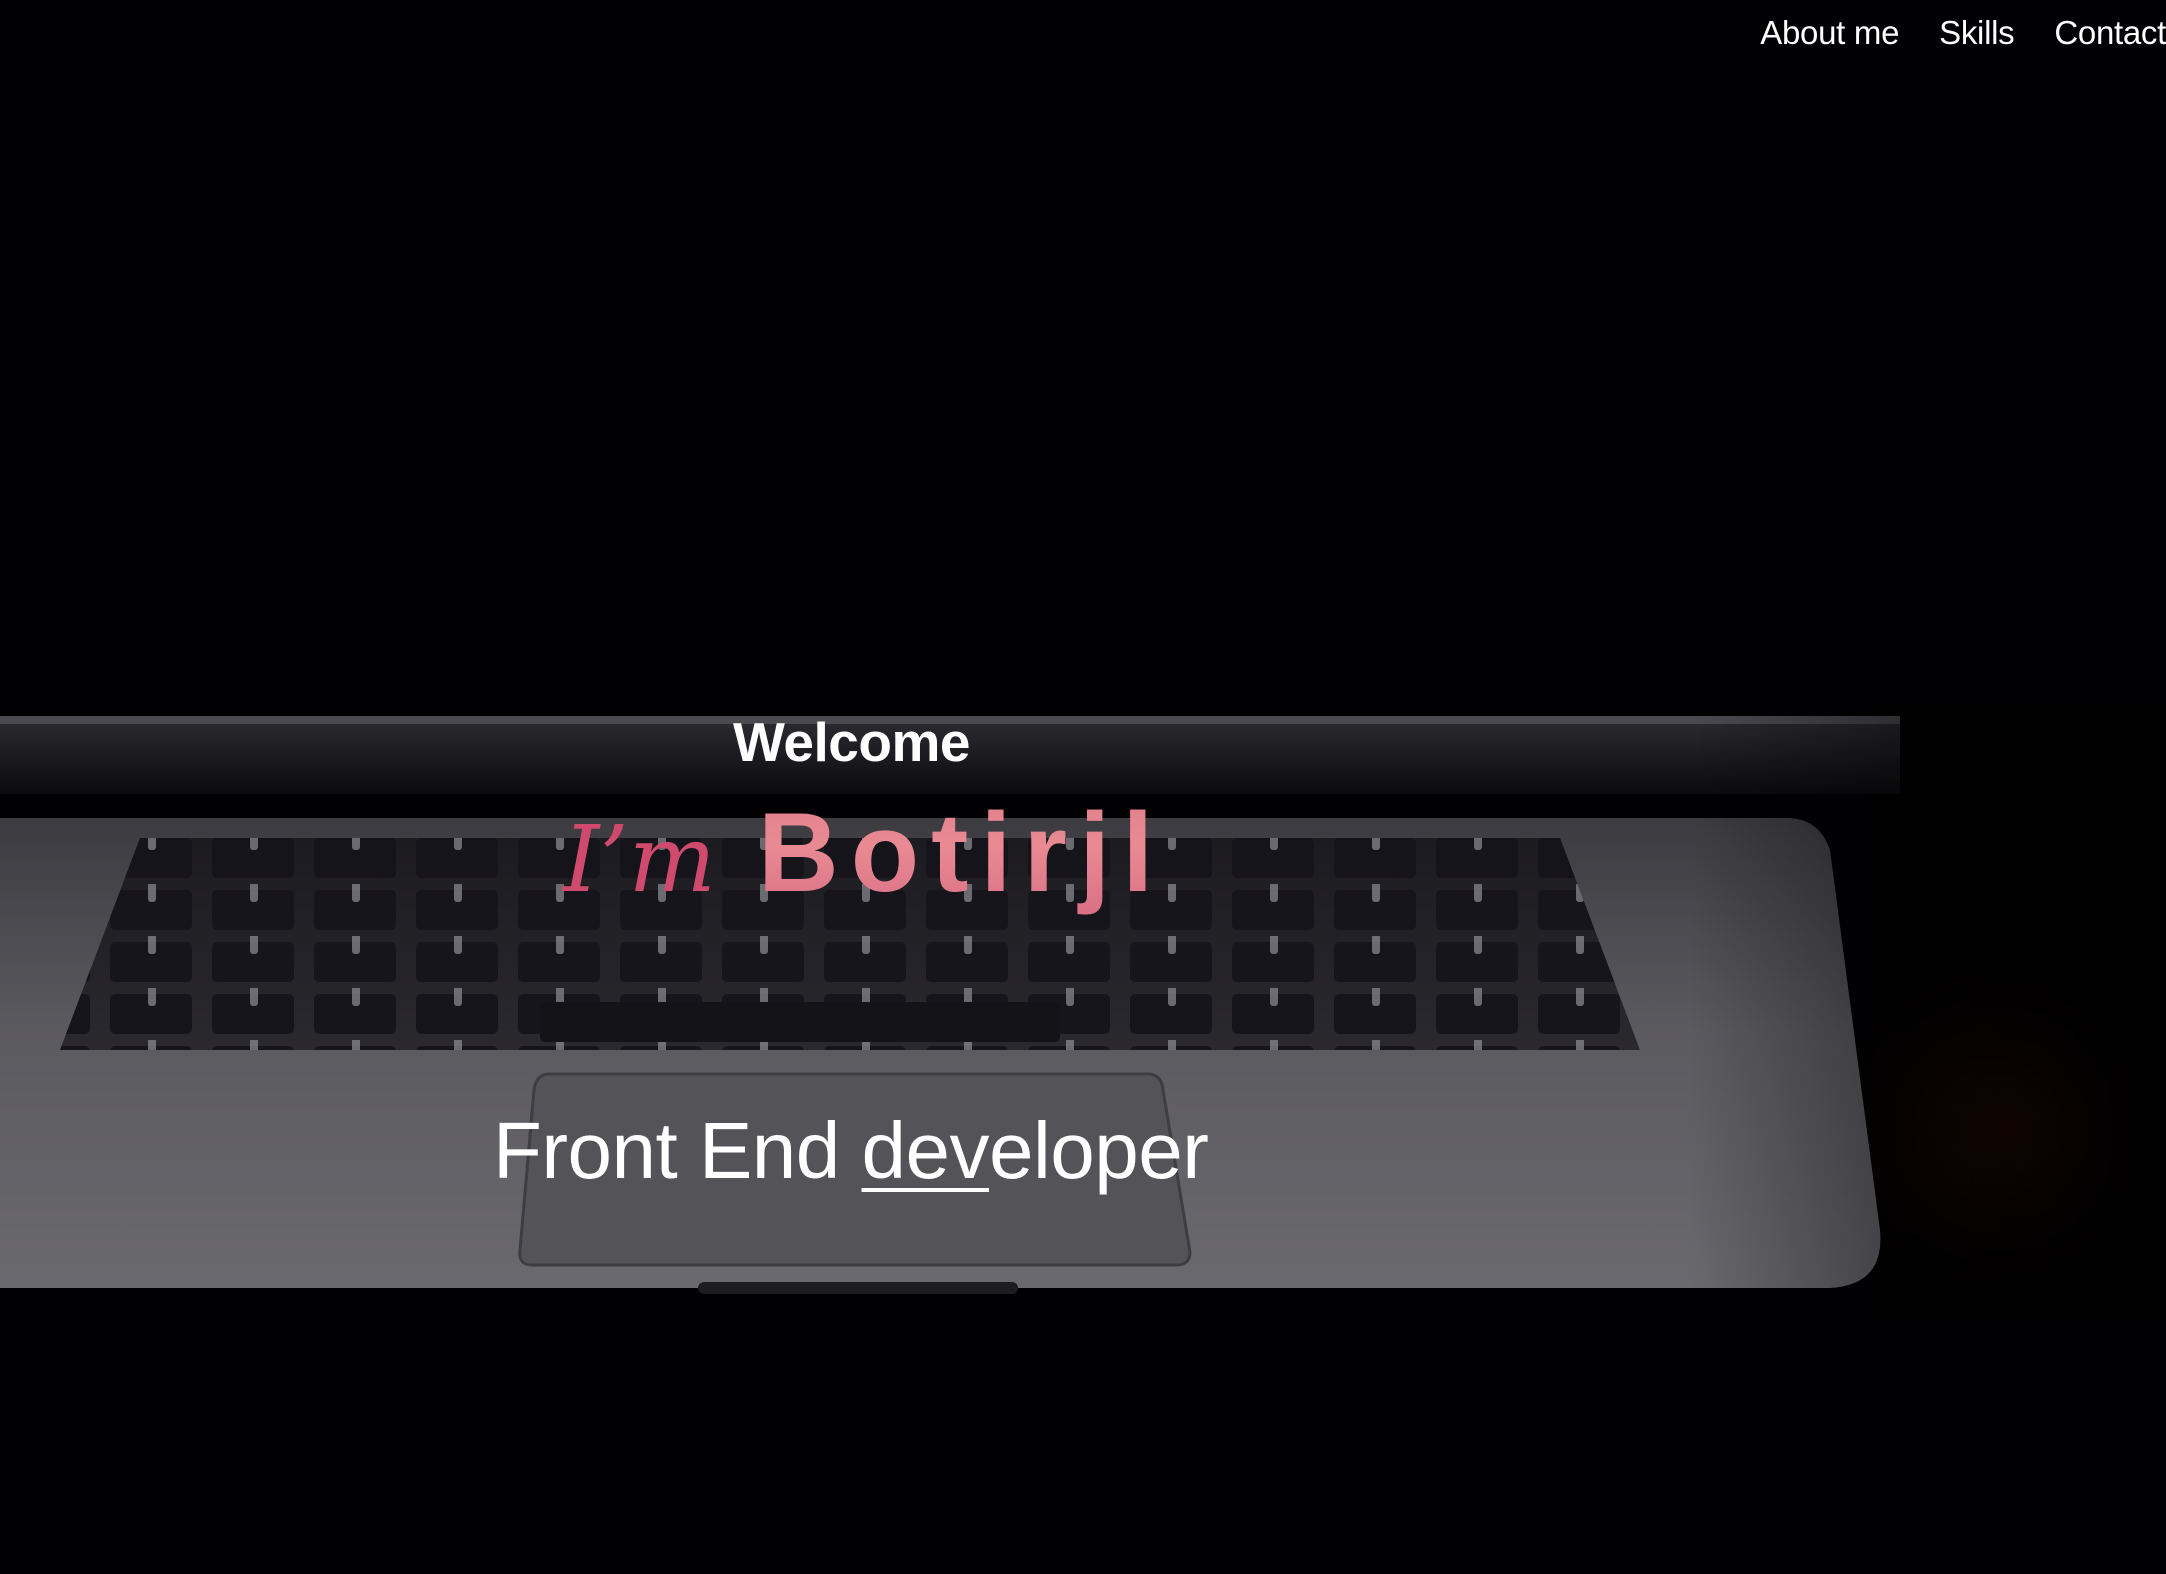  I want to click on role-prefix: Front End, so click(677, 1150).